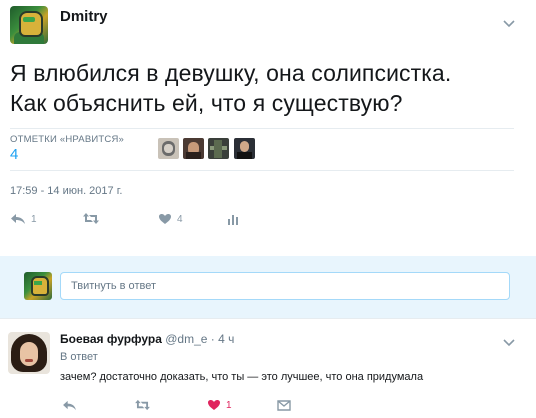 This screenshot has height=418, width=536. Describe the element at coordinates (67, 139) in the screenshot. I see `likes-label: ОТМЕТКИ «НРАВИТСЯ»` at that location.